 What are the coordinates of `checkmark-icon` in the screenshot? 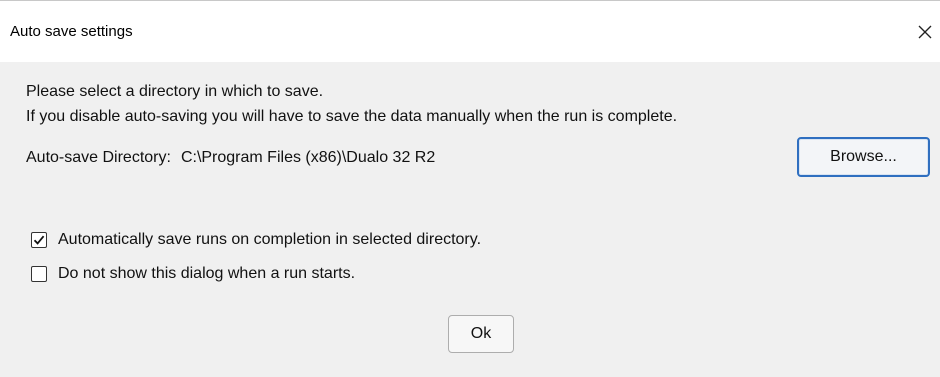 It's located at (39, 240).